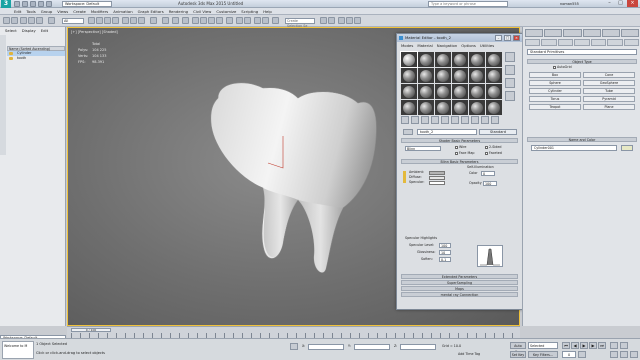  I want to click on menu-graph-editors: Graph Editors, so click(151, 11).